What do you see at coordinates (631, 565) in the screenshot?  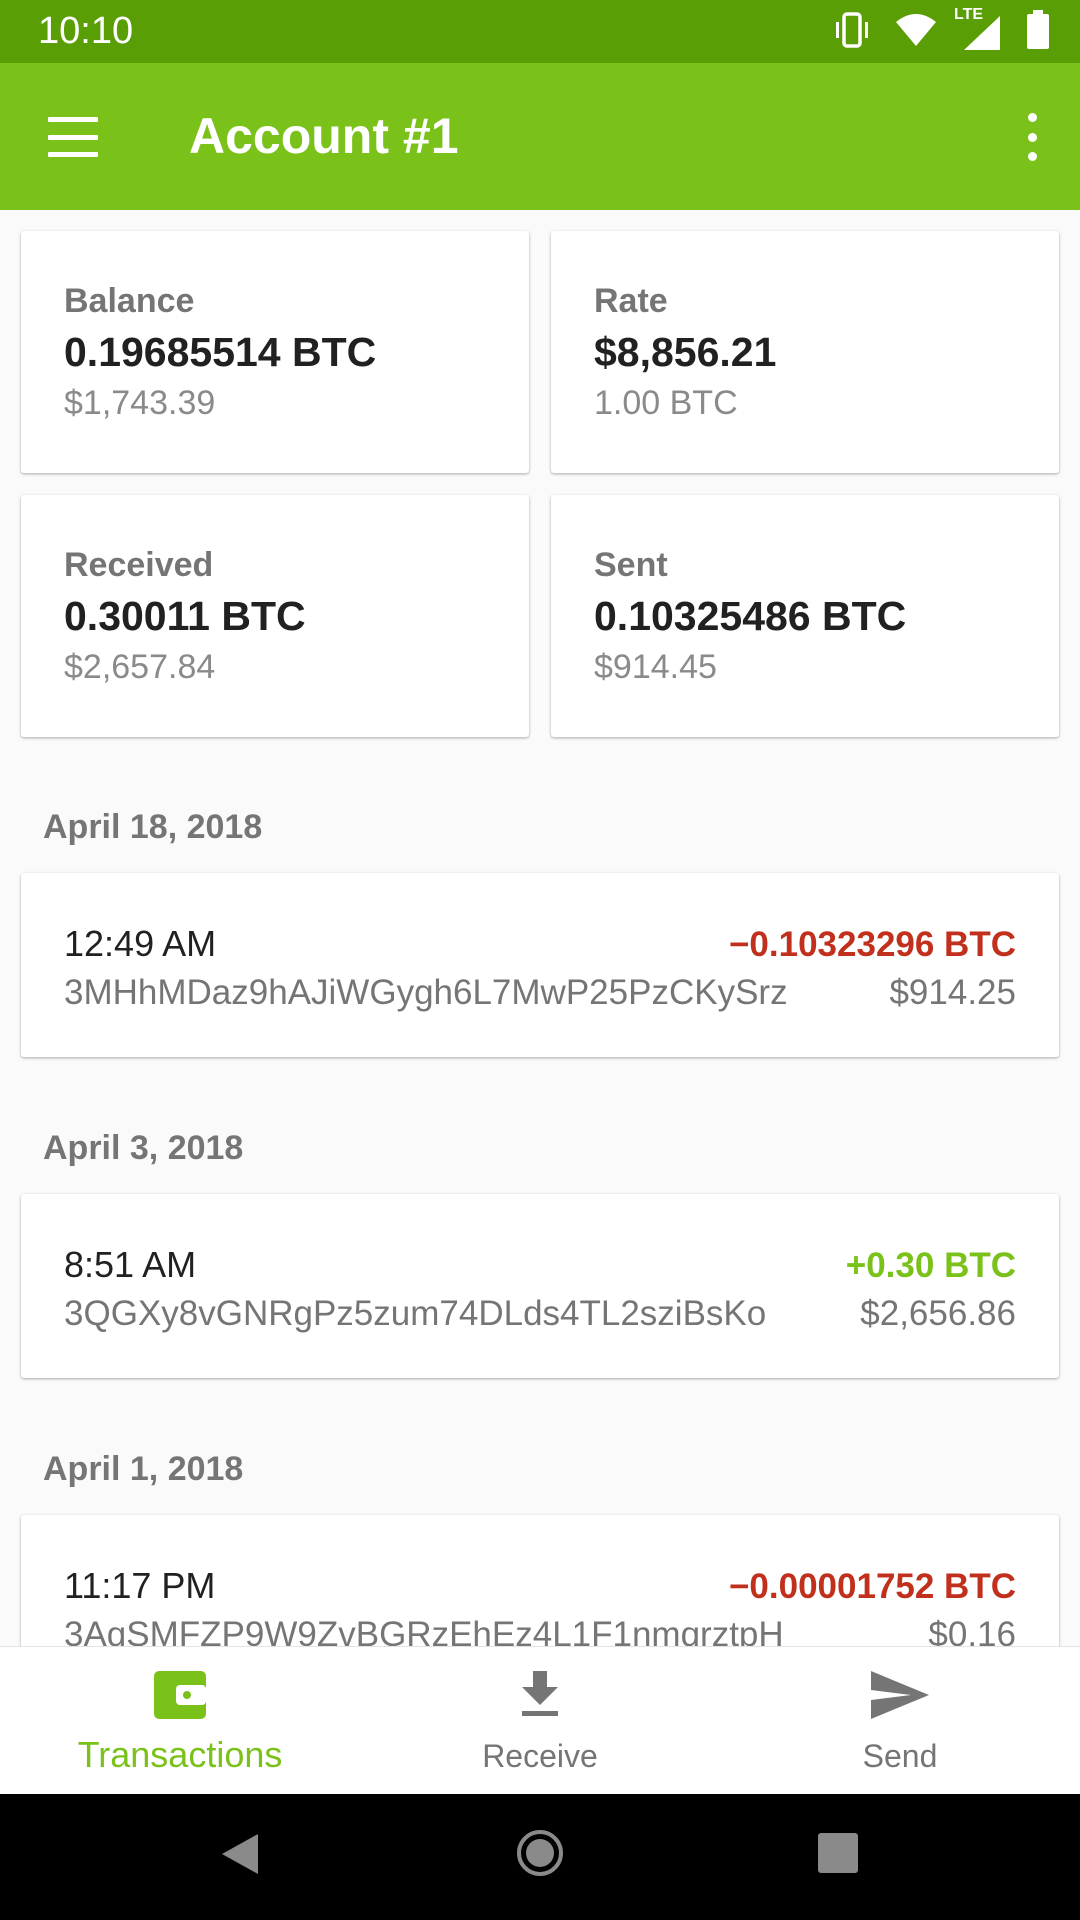 I see `sent-label: Sent` at bounding box center [631, 565].